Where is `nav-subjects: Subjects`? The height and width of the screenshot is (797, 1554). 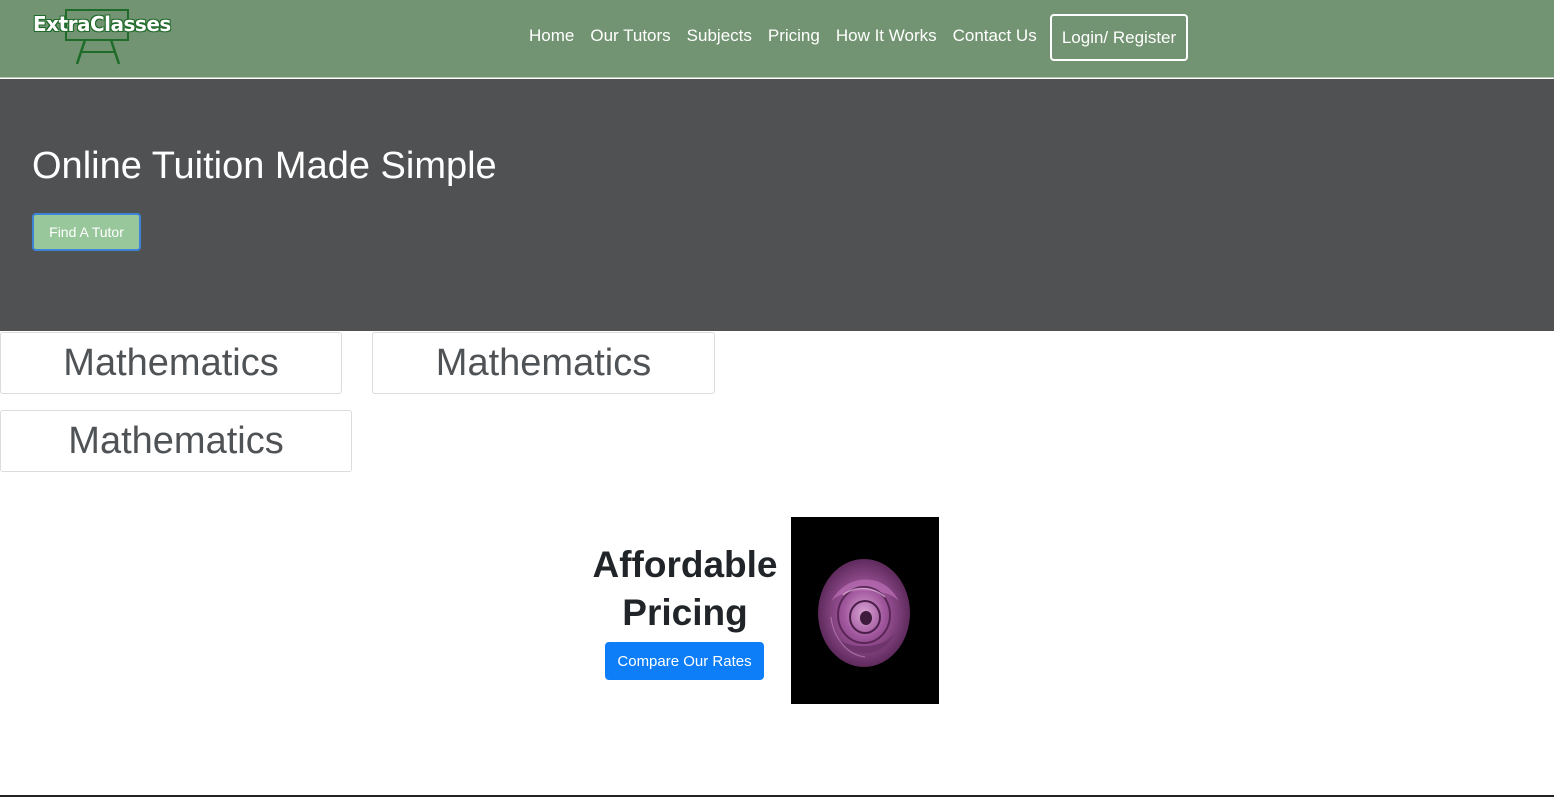
nav-subjects: Subjects is located at coordinates (719, 36).